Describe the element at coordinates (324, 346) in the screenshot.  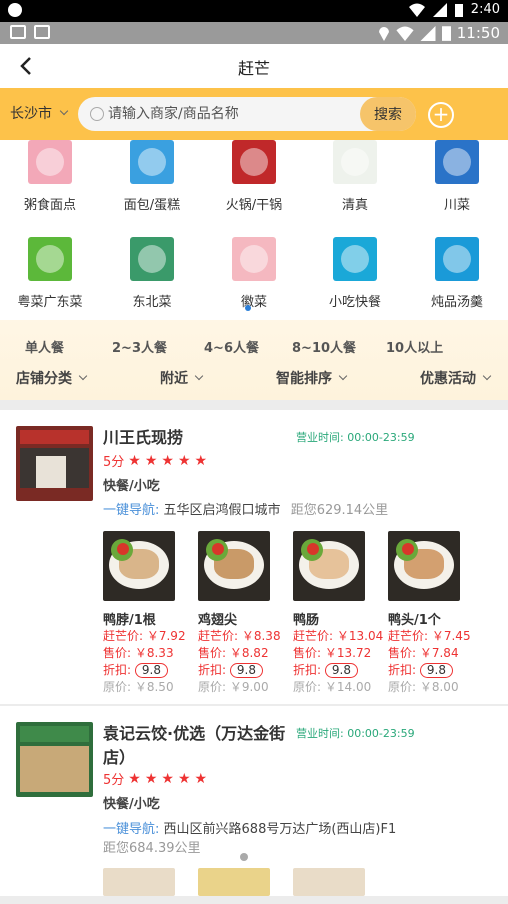
I see `people-filter: 8~10人餐` at that location.